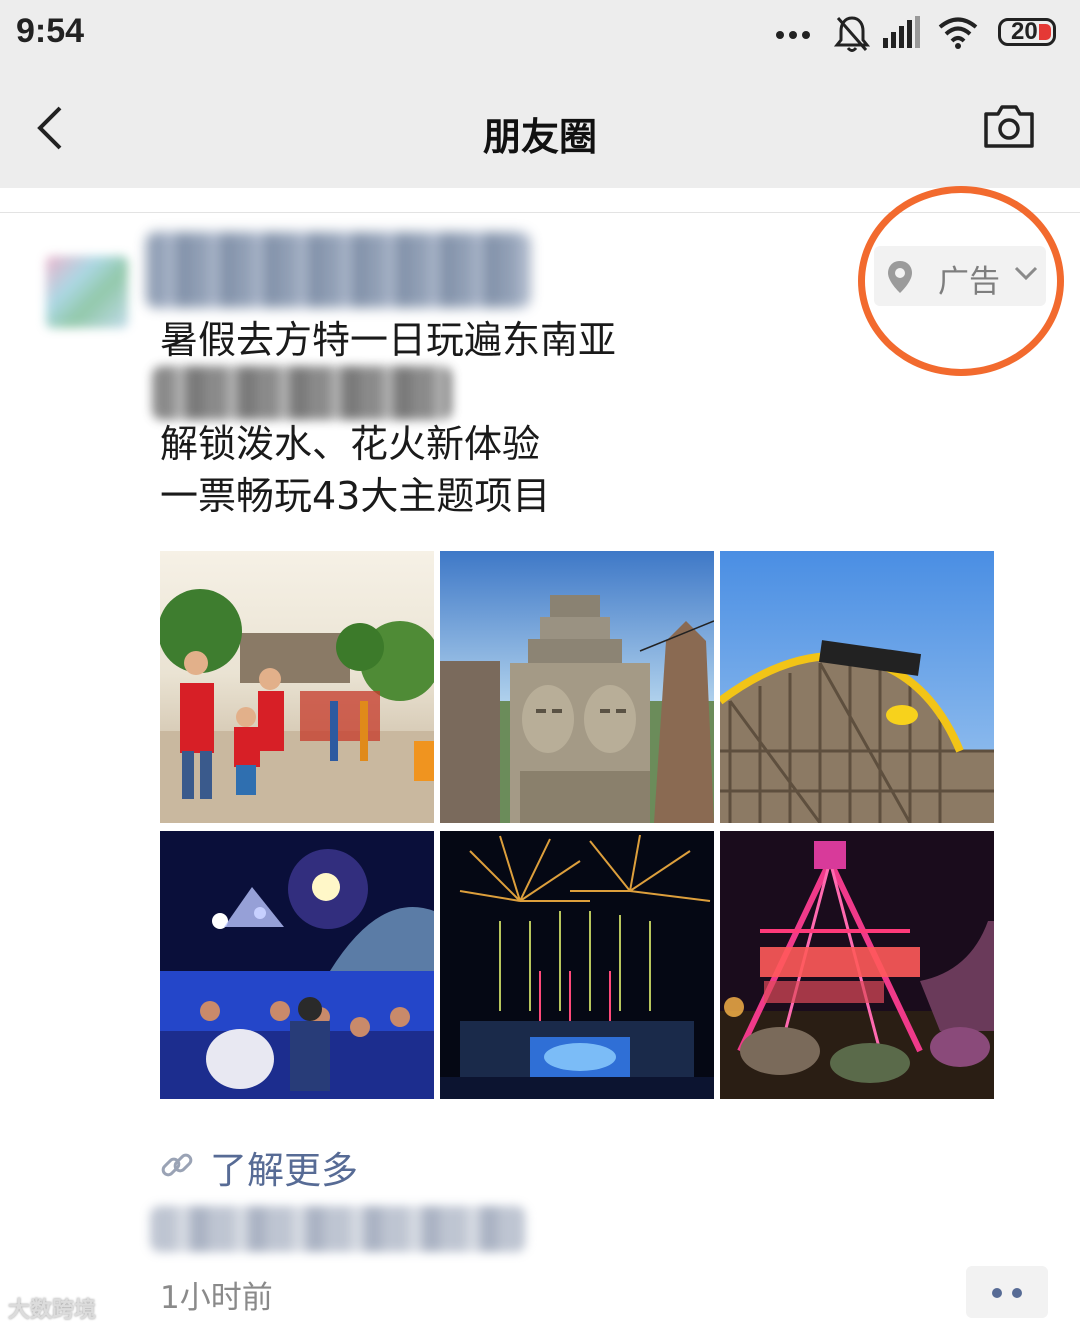 The image size is (1080, 1328). Describe the element at coordinates (857, 687) in the screenshot. I see `photo-roller-coaster` at that location.